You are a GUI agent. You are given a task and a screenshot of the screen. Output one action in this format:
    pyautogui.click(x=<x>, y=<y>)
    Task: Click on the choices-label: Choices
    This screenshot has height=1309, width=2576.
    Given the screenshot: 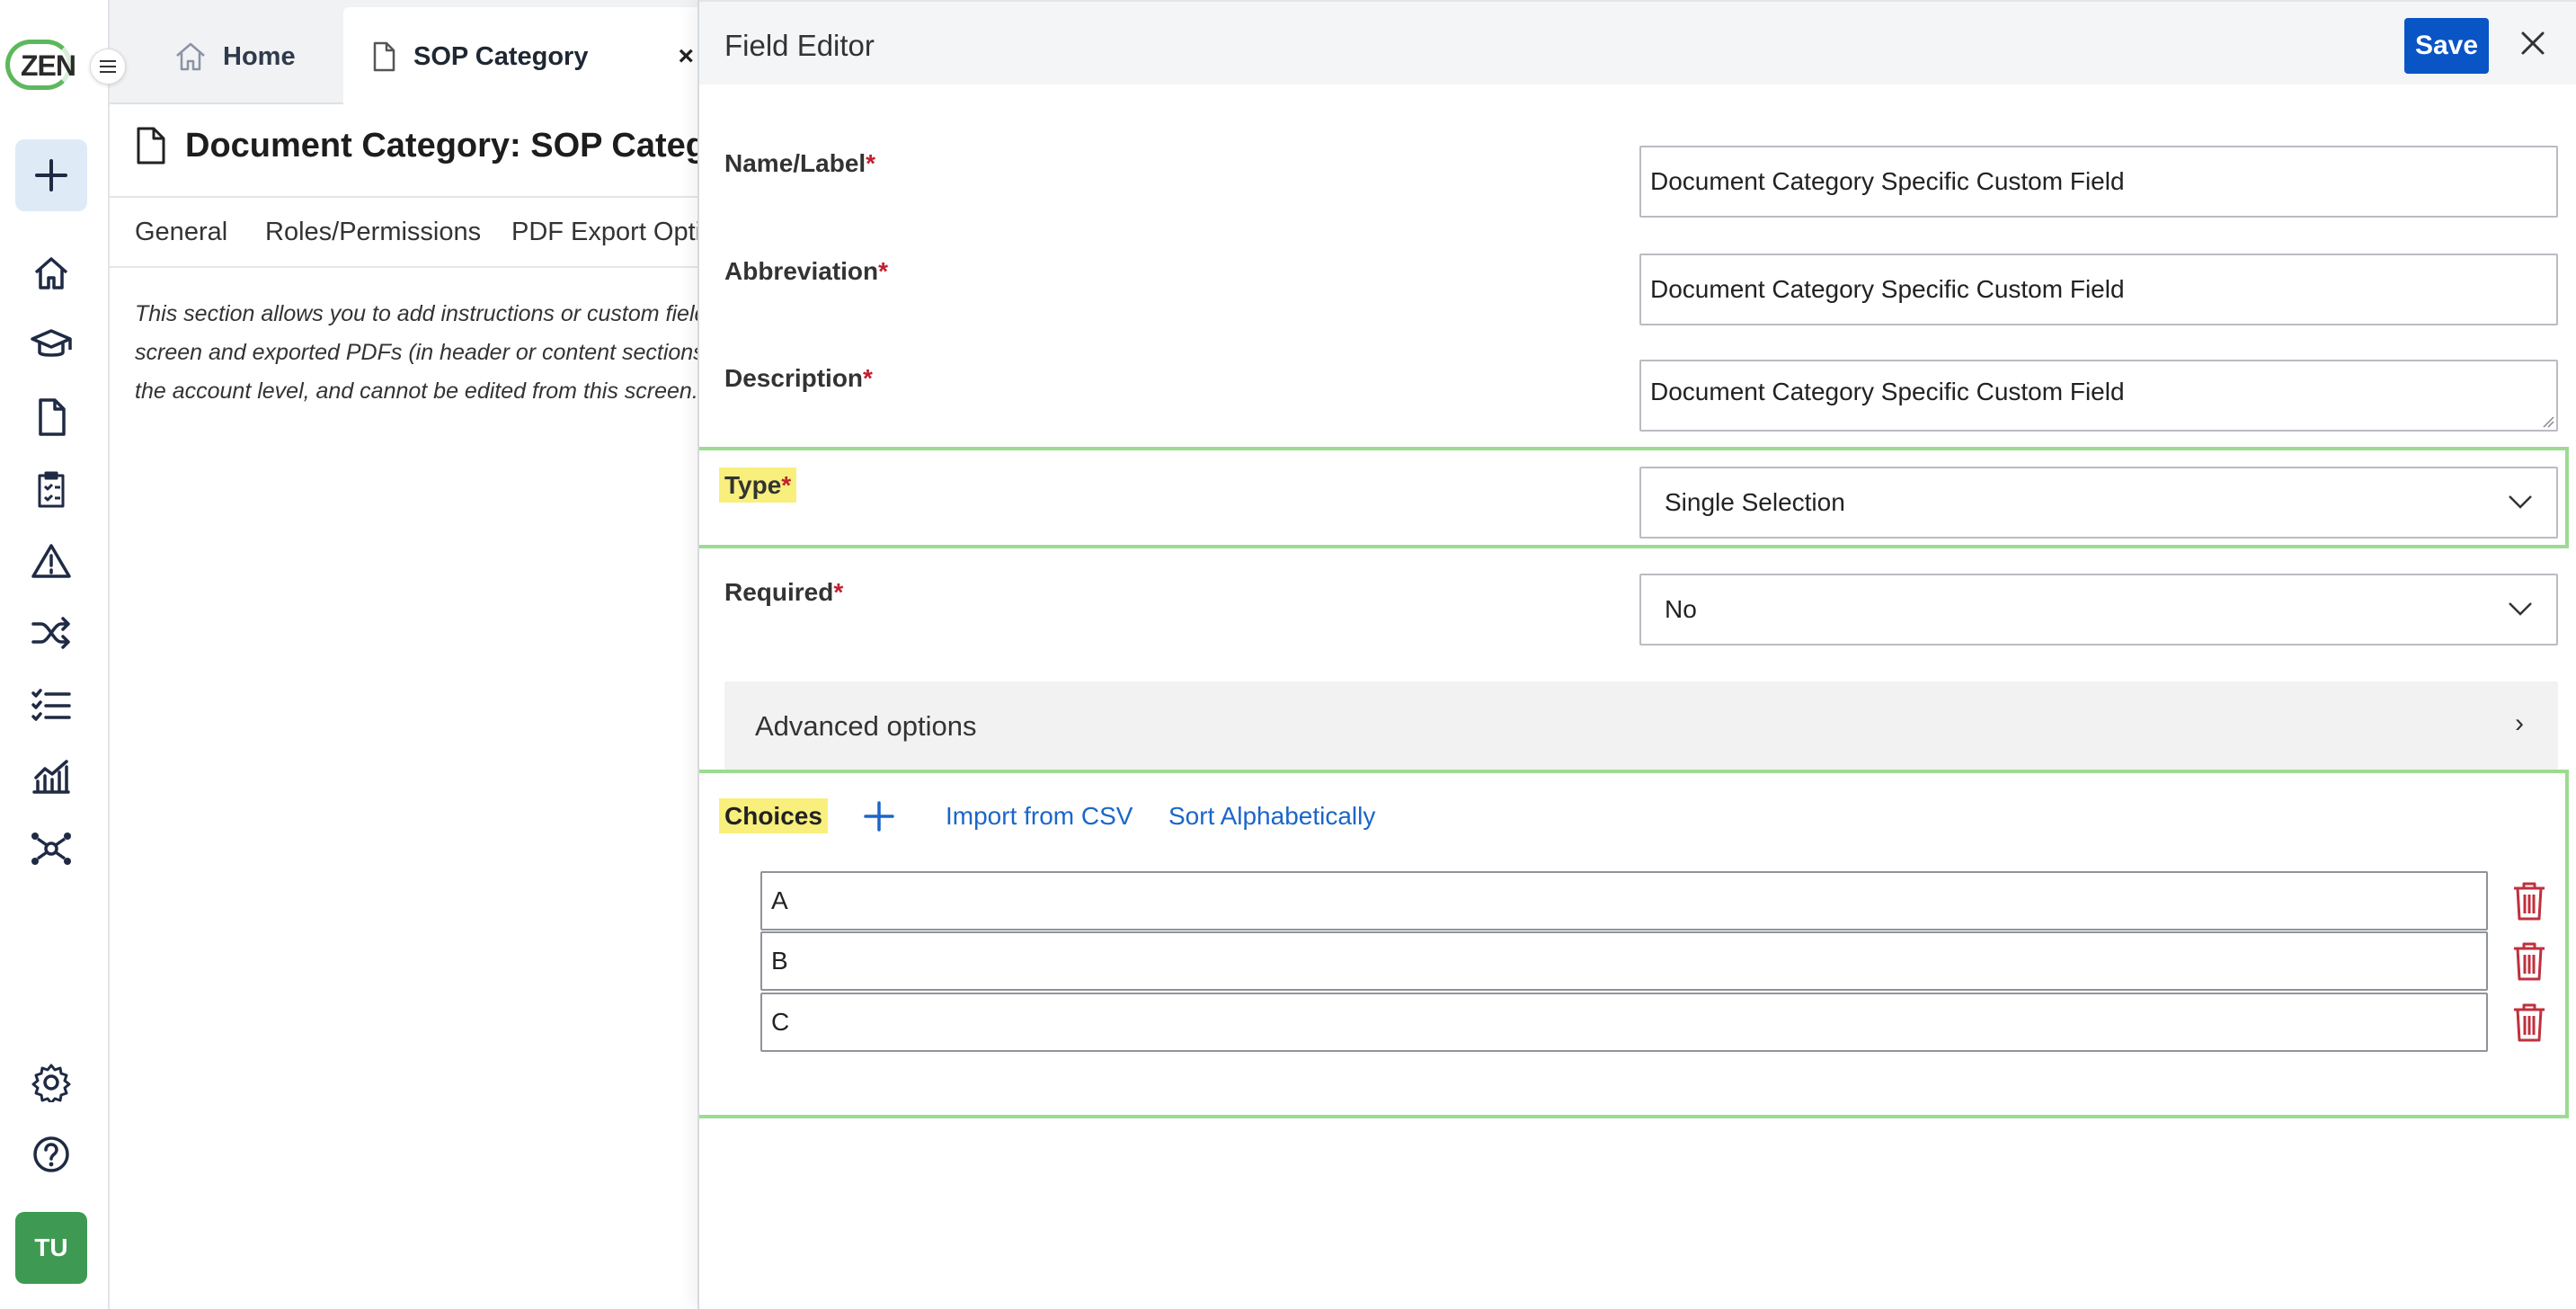 What is the action you would take?
    pyautogui.click(x=773, y=816)
    